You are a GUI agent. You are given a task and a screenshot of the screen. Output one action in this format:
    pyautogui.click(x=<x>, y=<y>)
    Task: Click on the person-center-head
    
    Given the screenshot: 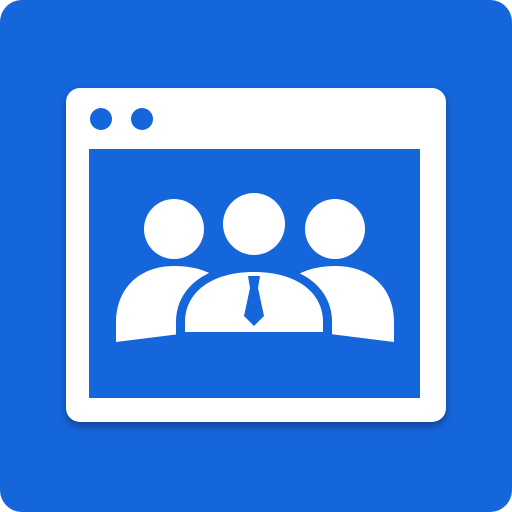 What is the action you would take?
    pyautogui.click(x=254, y=224)
    